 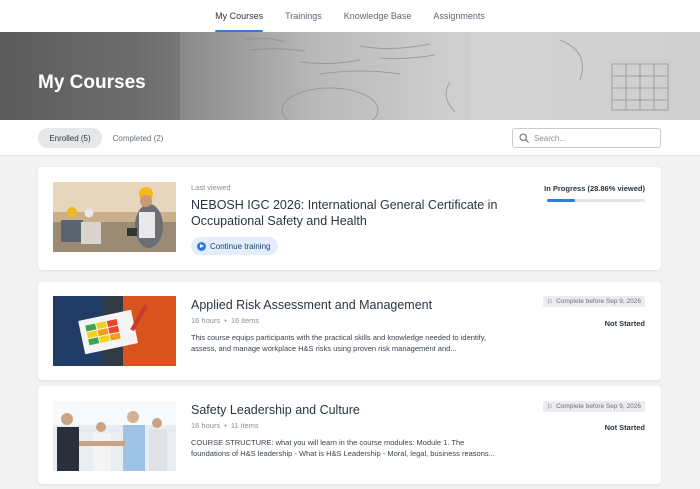 What do you see at coordinates (211, 187) in the screenshot?
I see `last-viewed-label: Last viewed` at bounding box center [211, 187].